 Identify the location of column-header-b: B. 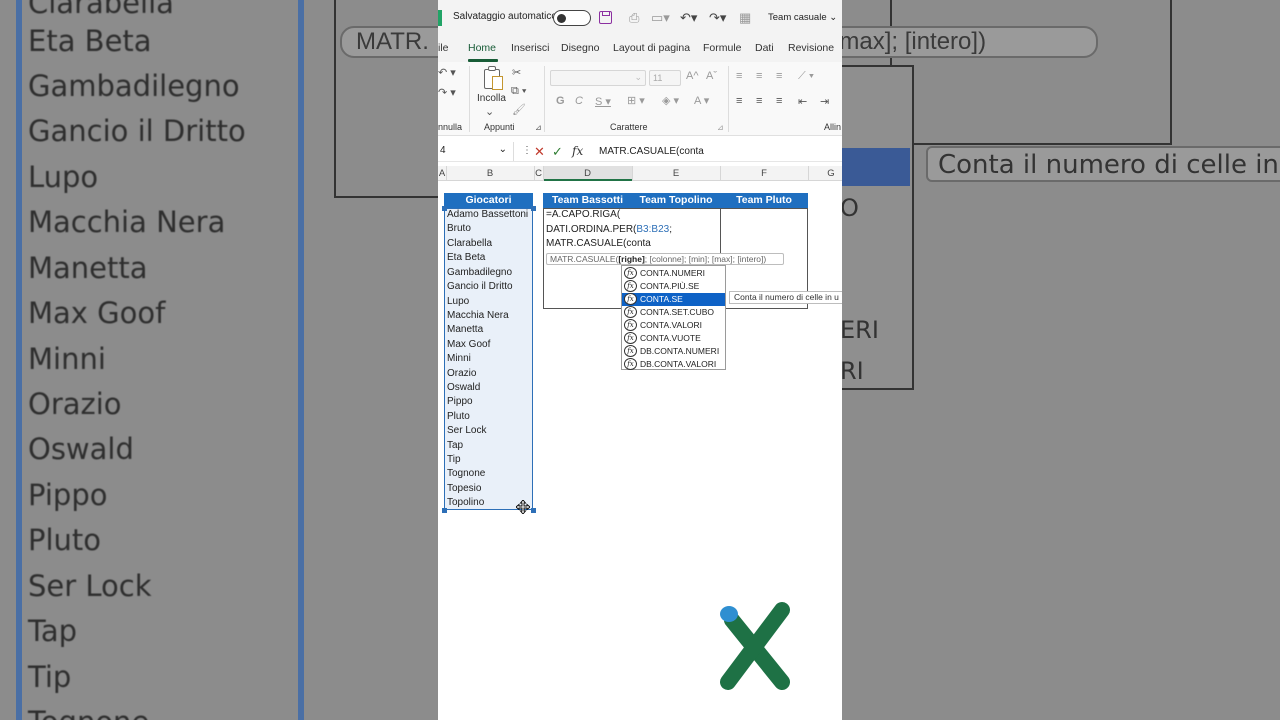
(490, 173).